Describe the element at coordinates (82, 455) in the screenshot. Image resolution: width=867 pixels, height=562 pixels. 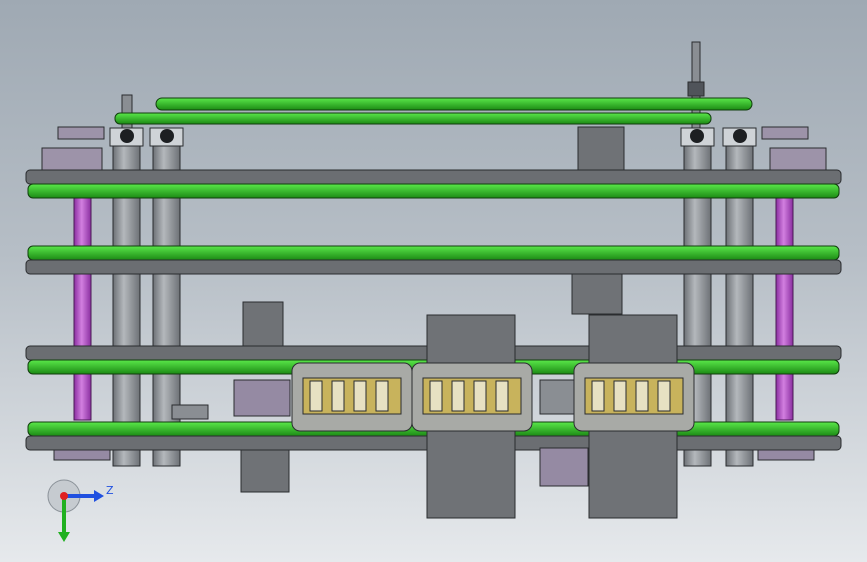
I see `bracket-bottom-left` at that location.